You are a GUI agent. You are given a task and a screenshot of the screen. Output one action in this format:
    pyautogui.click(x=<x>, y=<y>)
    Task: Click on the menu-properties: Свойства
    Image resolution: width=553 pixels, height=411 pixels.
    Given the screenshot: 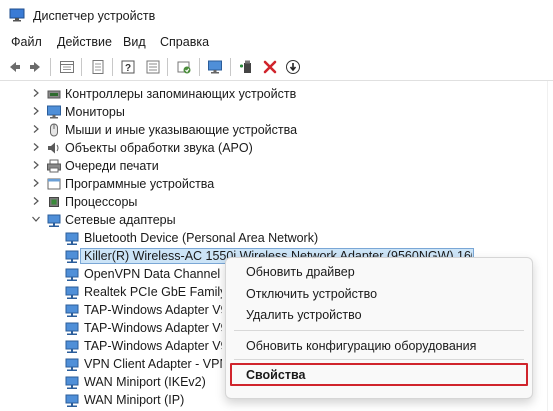 What is the action you would take?
    pyautogui.click(x=275, y=375)
    